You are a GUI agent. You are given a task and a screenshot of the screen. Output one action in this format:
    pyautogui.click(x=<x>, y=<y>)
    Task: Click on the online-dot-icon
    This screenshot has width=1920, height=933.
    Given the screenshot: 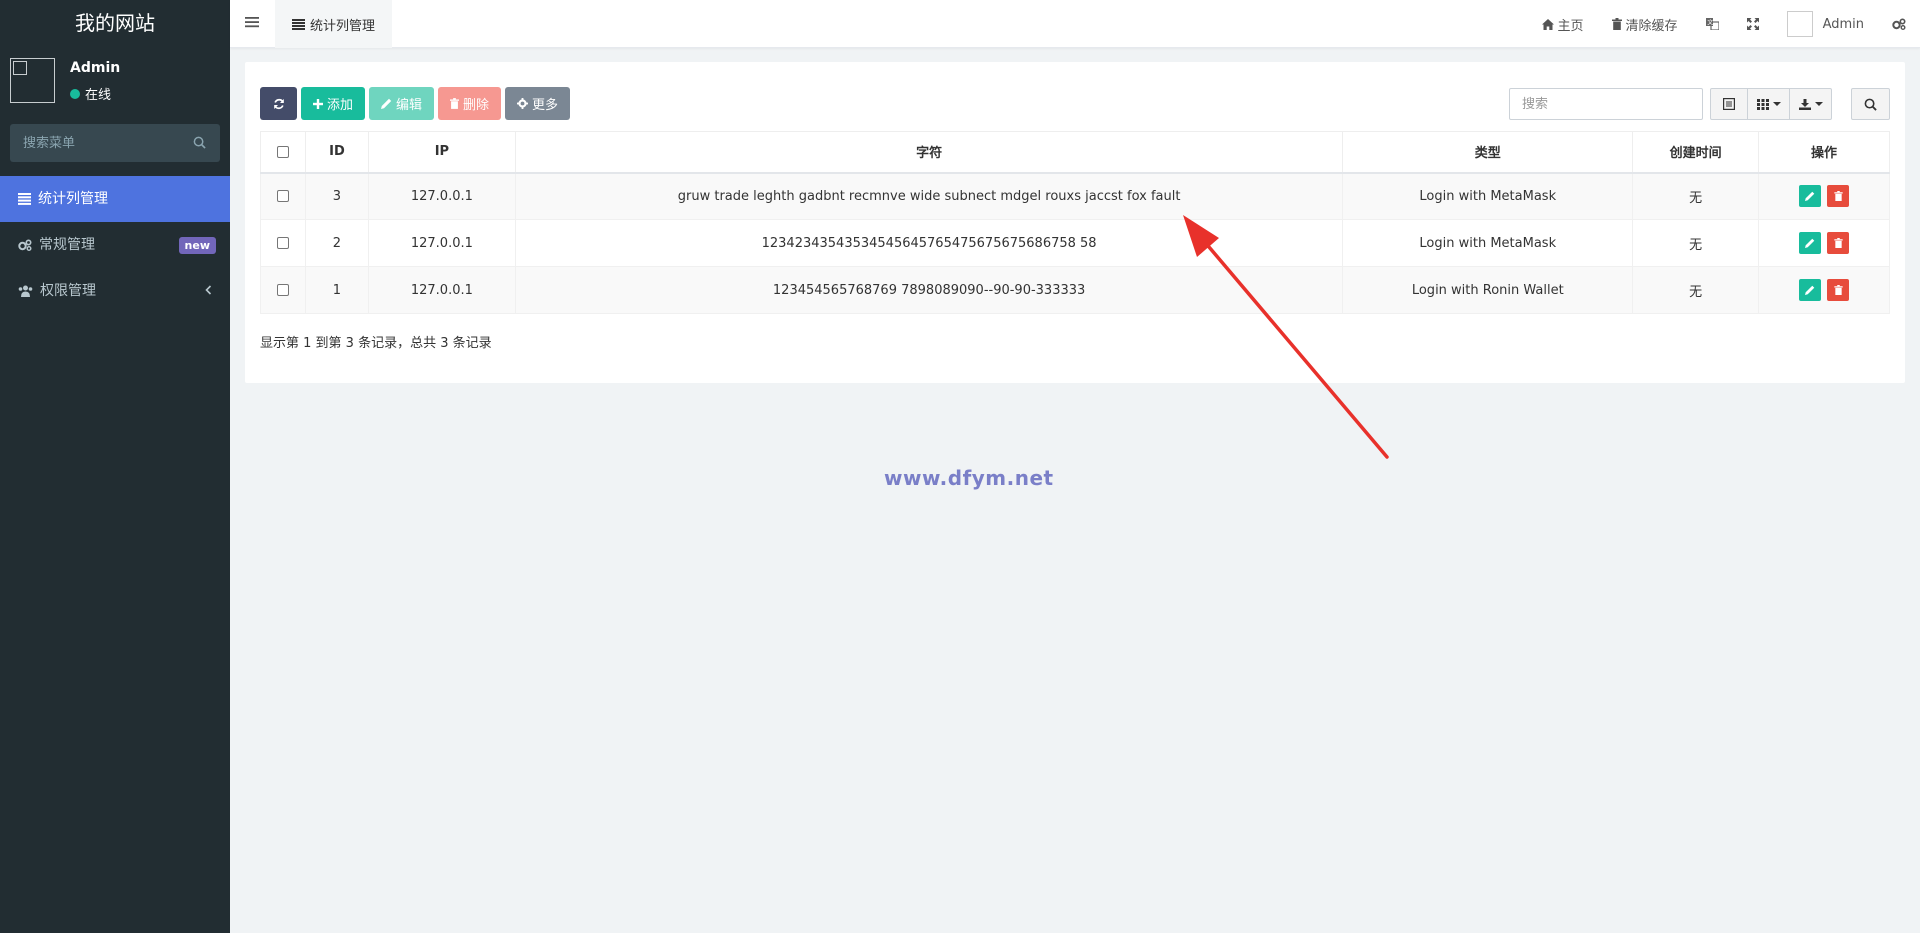 What is the action you would take?
    pyautogui.click(x=75, y=93)
    